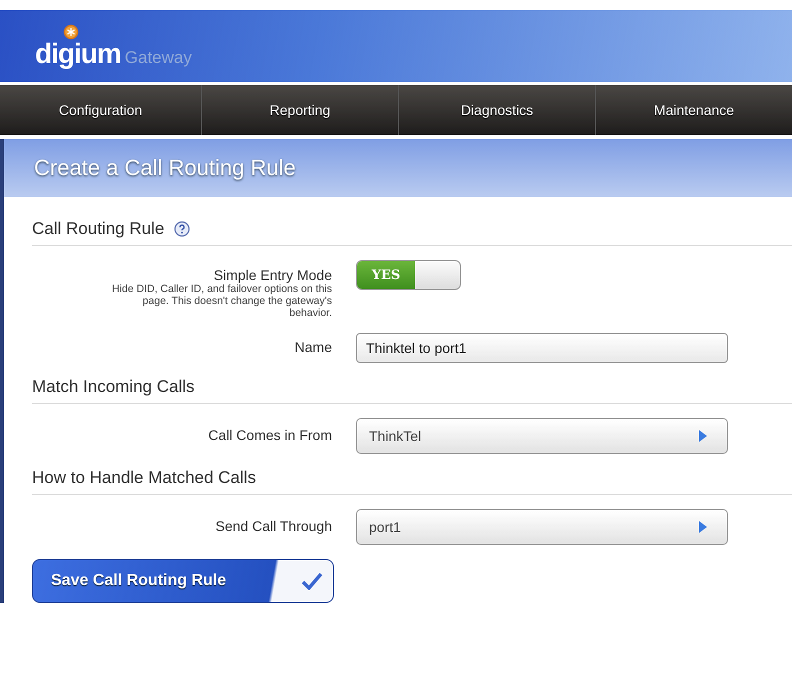  I want to click on field-label: Call Comes in From, so click(270, 434).